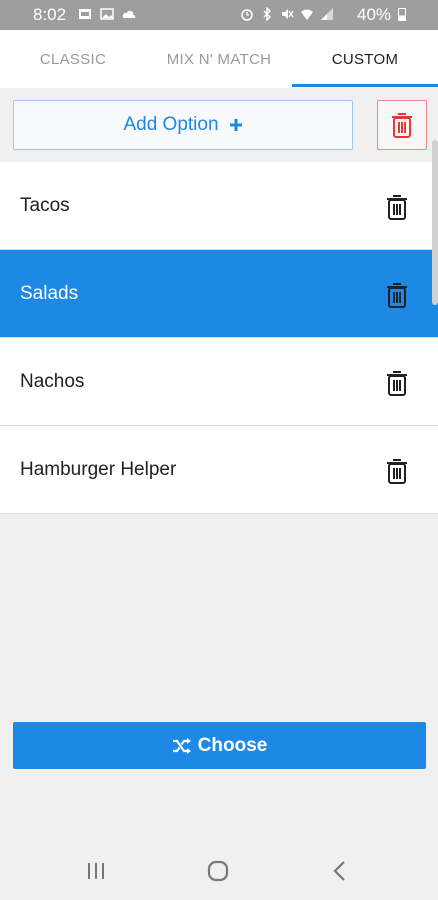 The height and width of the screenshot is (900, 438). I want to click on status-right-icons, so click(287, 14).